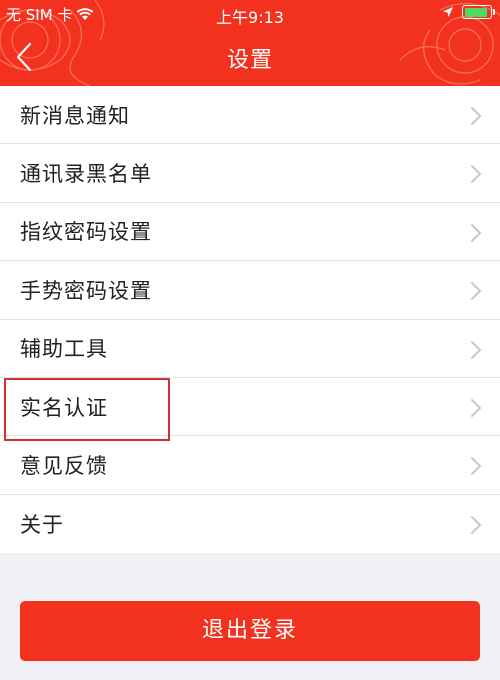 This screenshot has width=500, height=680. Describe the element at coordinates (250, 524) in the screenshot. I see `menu-item-about: 关于` at that location.